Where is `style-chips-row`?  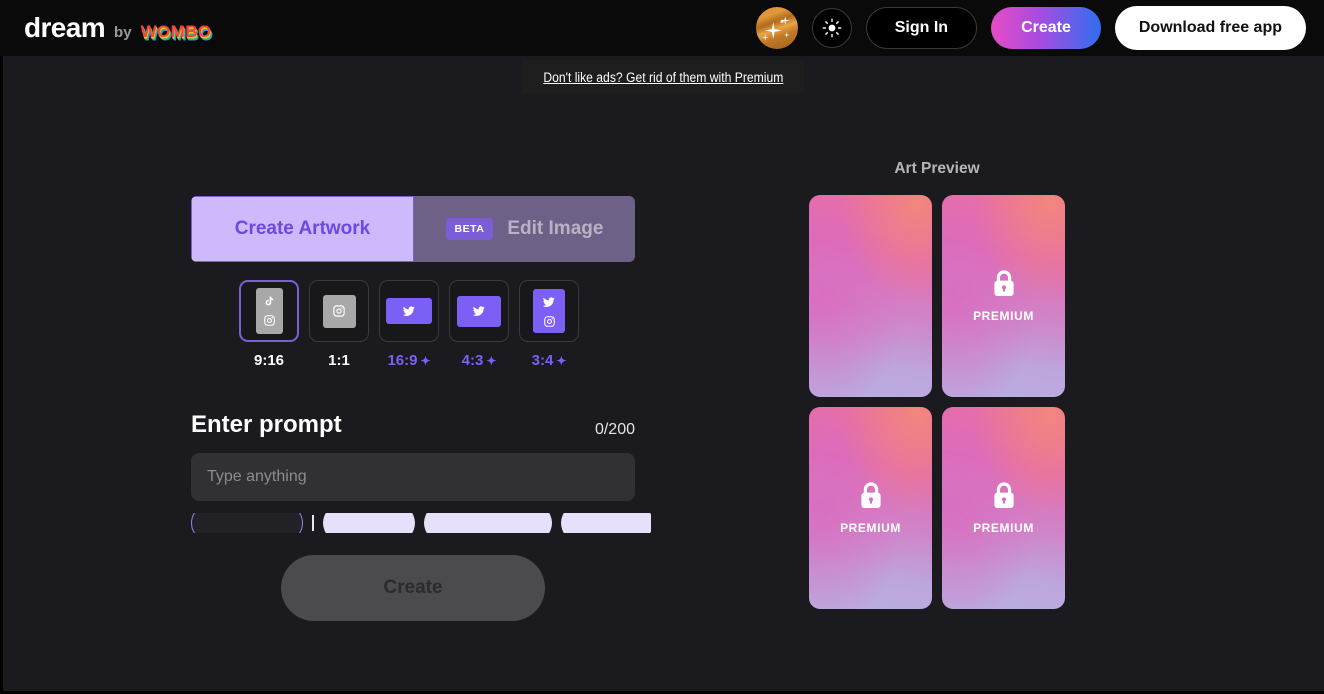 style-chips-row is located at coordinates (421, 523).